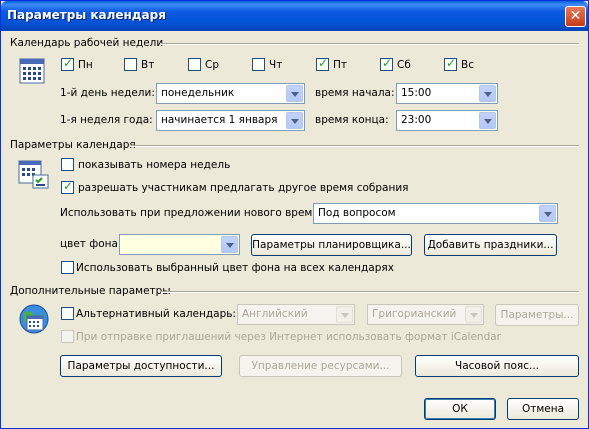 The width and height of the screenshot is (589, 429). I want to click on bg-color-label: цвет фона:, so click(91, 244).